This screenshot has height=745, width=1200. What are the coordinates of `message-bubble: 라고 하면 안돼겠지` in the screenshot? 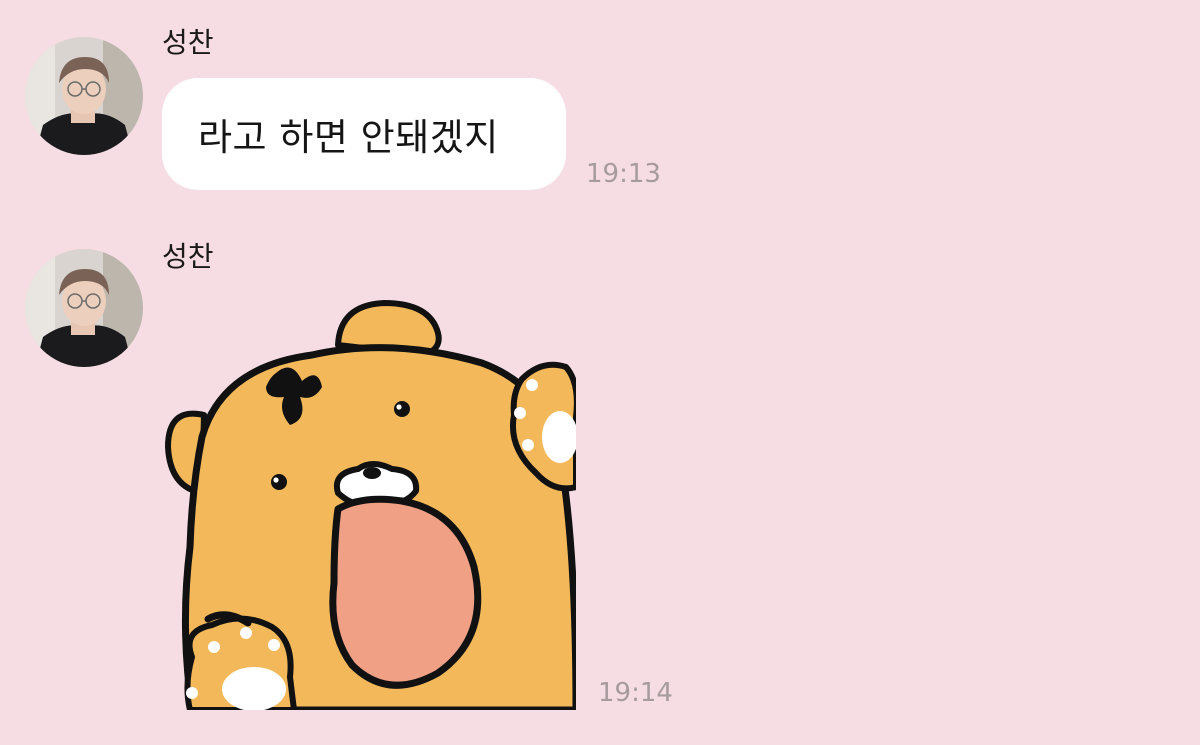 It's located at (364, 134).